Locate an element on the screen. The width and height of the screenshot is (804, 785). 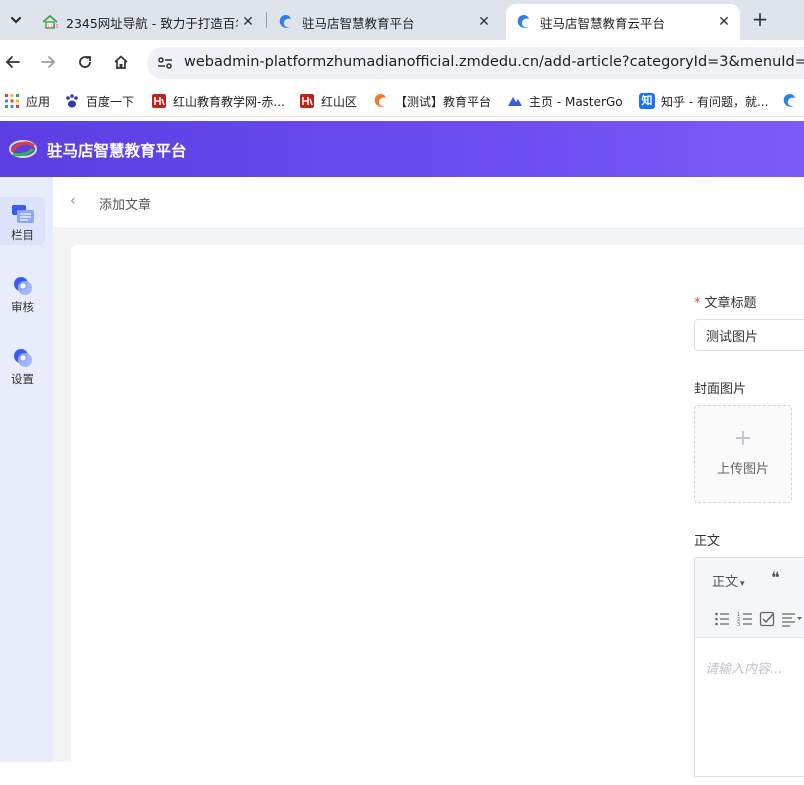
app-header: 驻马店智慧教育平台 is located at coordinates (402, 149).